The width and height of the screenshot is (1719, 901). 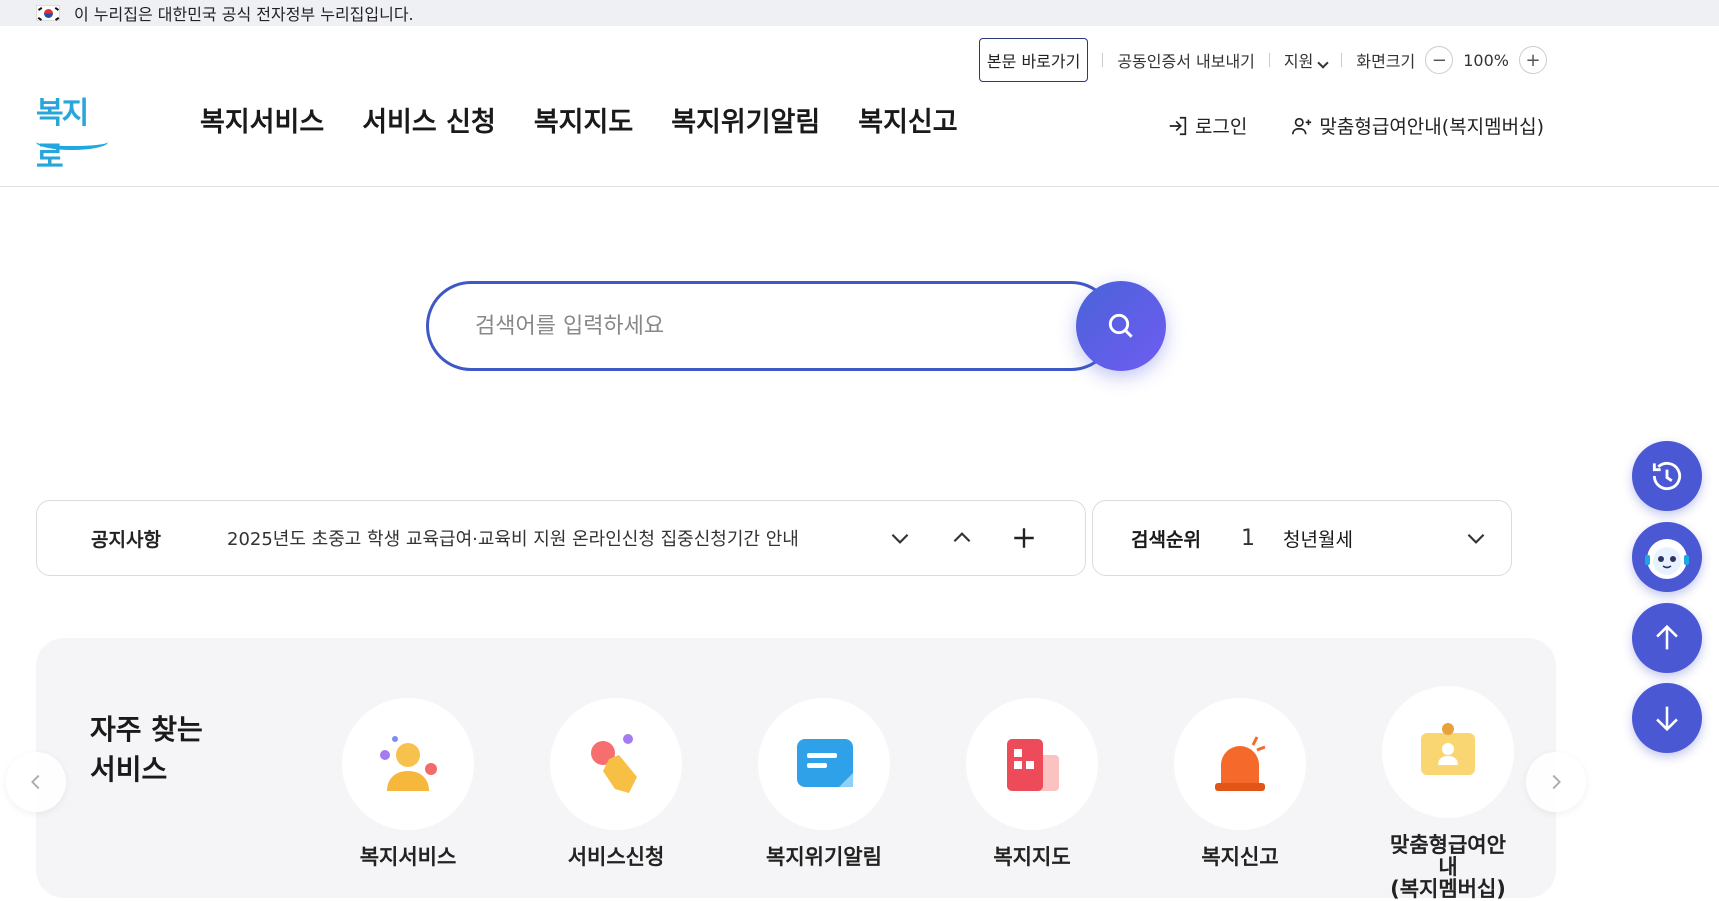 I want to click on recent-history-button, so click(x=1667, y=476).